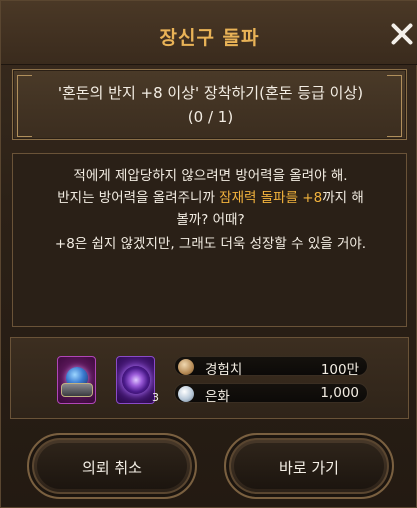 This screenshot has width=417, height=508. I want to click on close-icon, so click(401, 37).